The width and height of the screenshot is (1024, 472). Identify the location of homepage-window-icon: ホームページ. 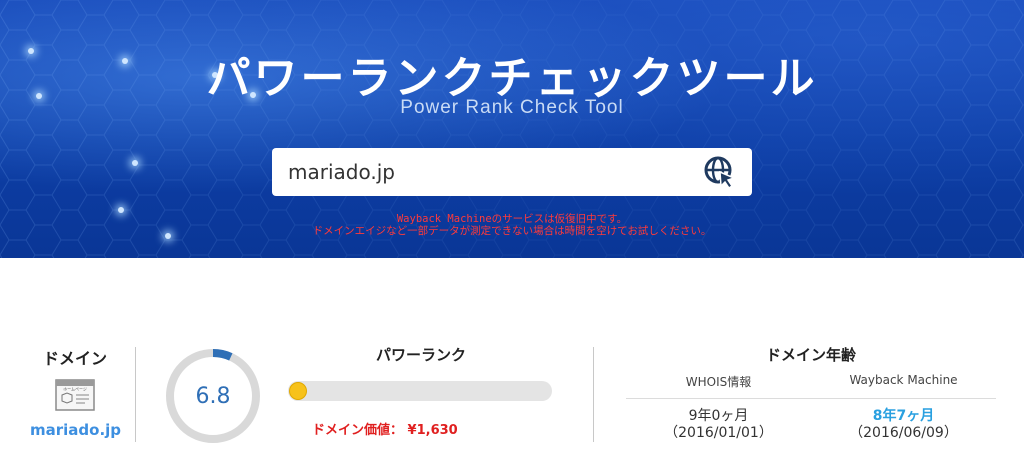
(75, 395).